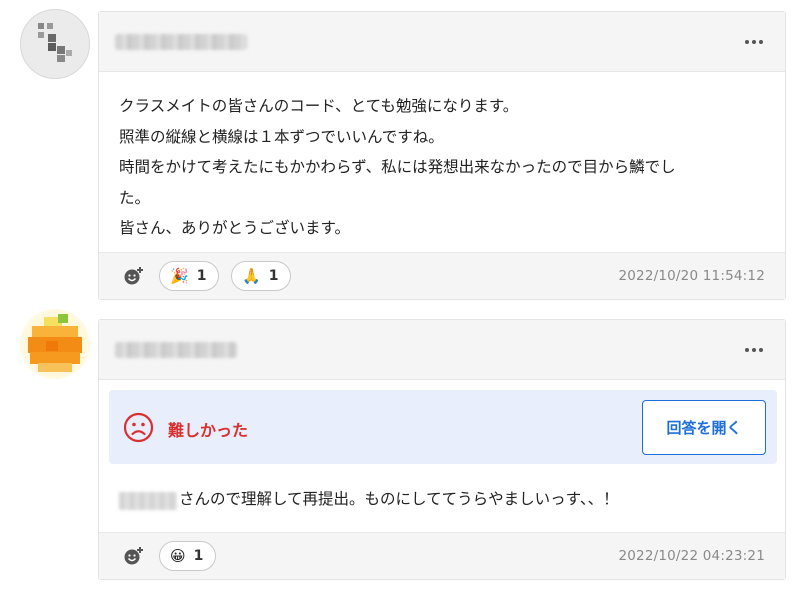 This screenshot has width=800, height=596. Describe the element at coordinates (442, 275) in the screenshot. I see `comment-footer: 🎉 1 🙏 1 2022/10/20 11:54:12` at that location.